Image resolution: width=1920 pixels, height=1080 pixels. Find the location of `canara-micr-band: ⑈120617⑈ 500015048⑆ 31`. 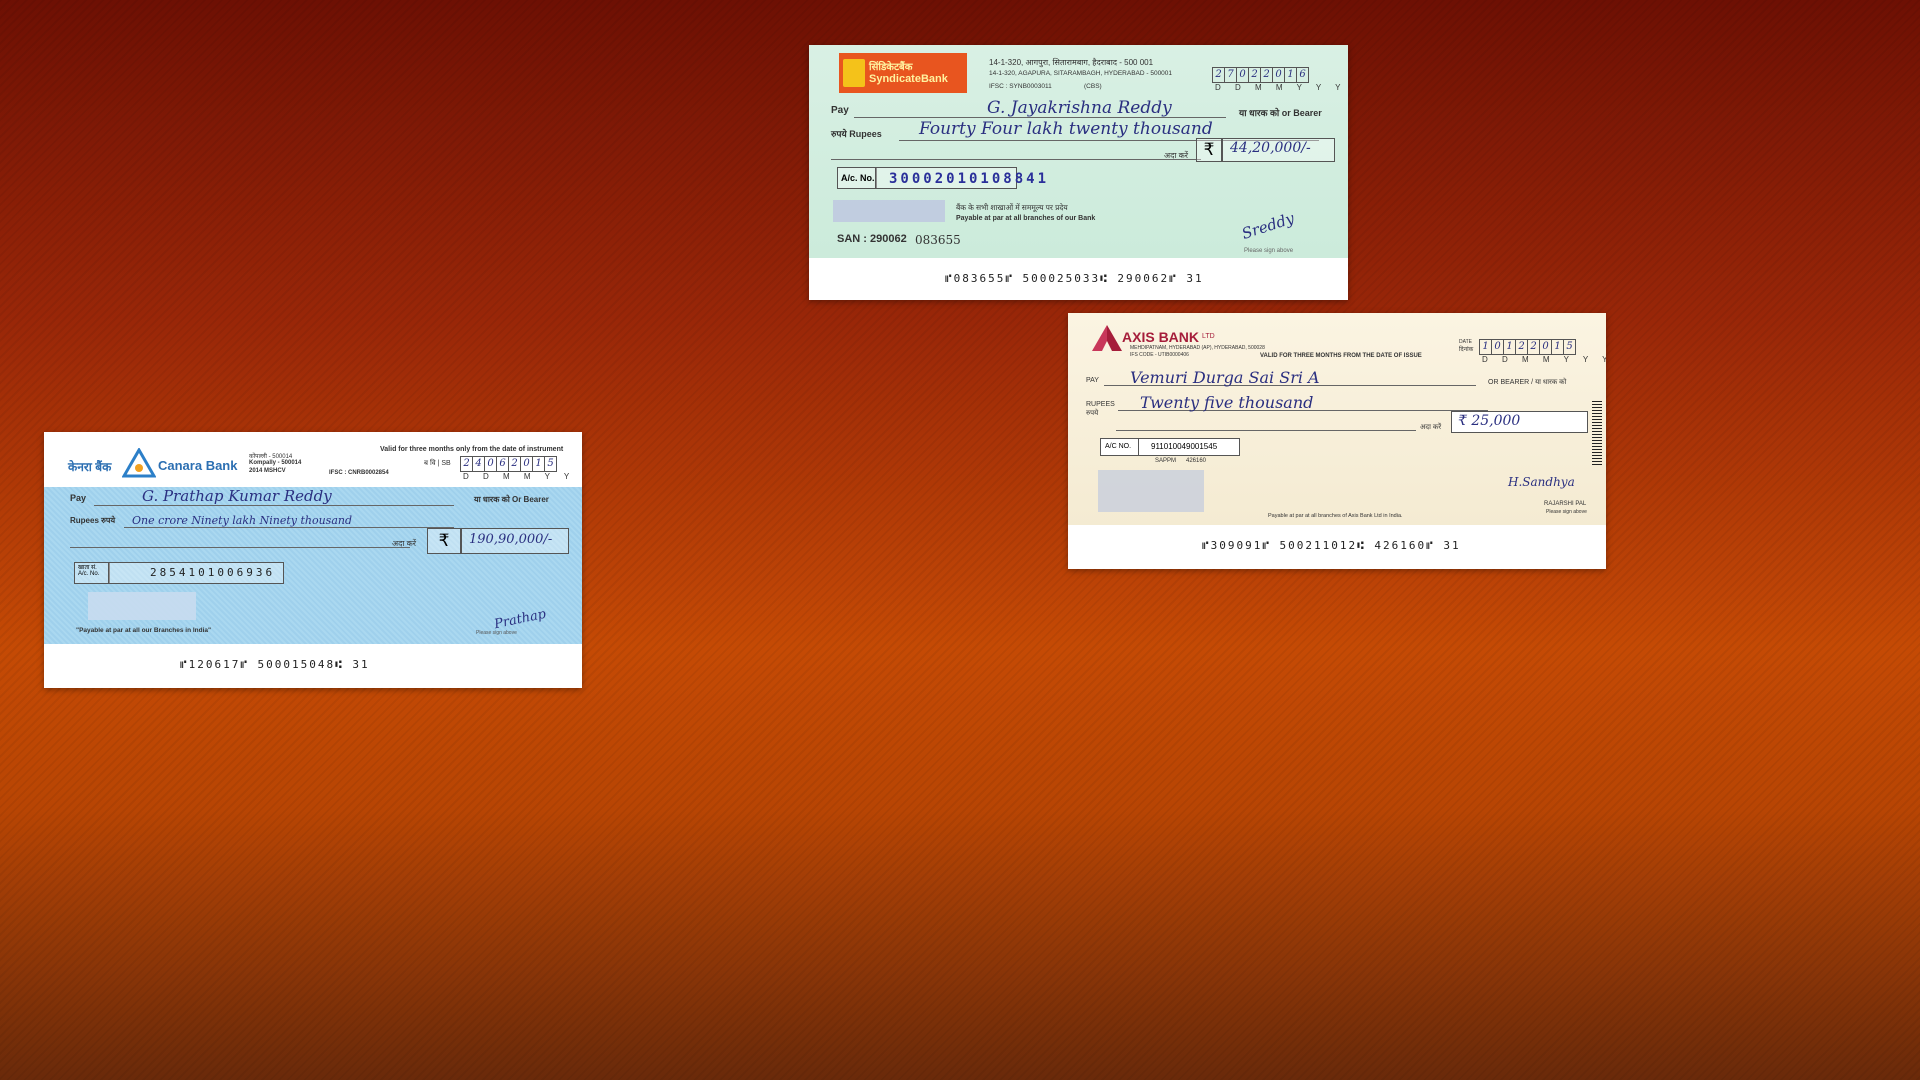

canara-micr-band: ⑈120617⑈ 500015048⑆ 31 is located at coordinates (313, 666).